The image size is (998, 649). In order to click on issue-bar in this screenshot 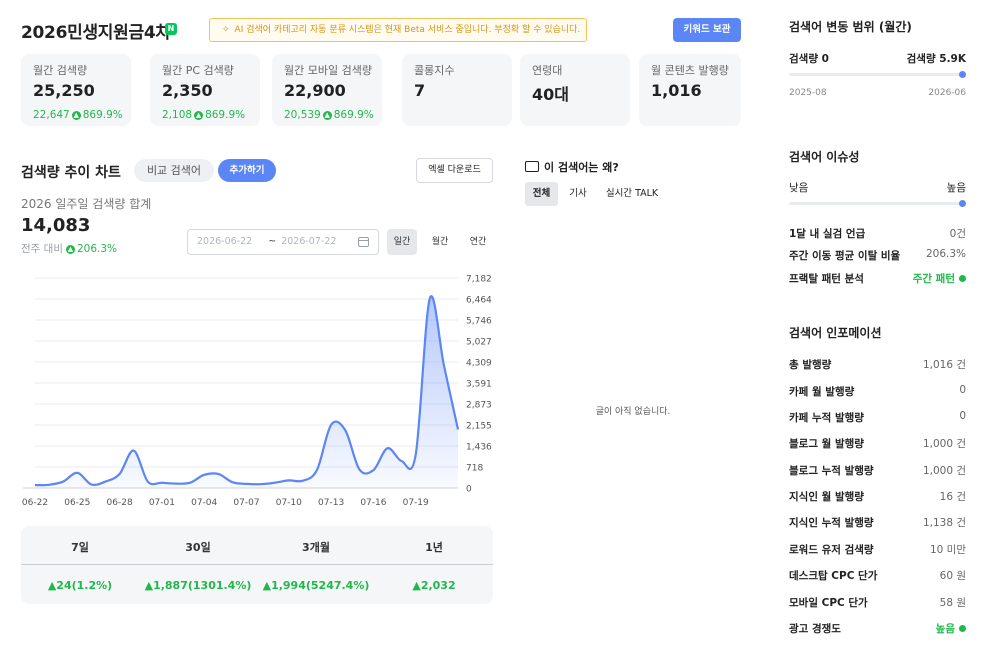, I will do `click(877, 203)`.